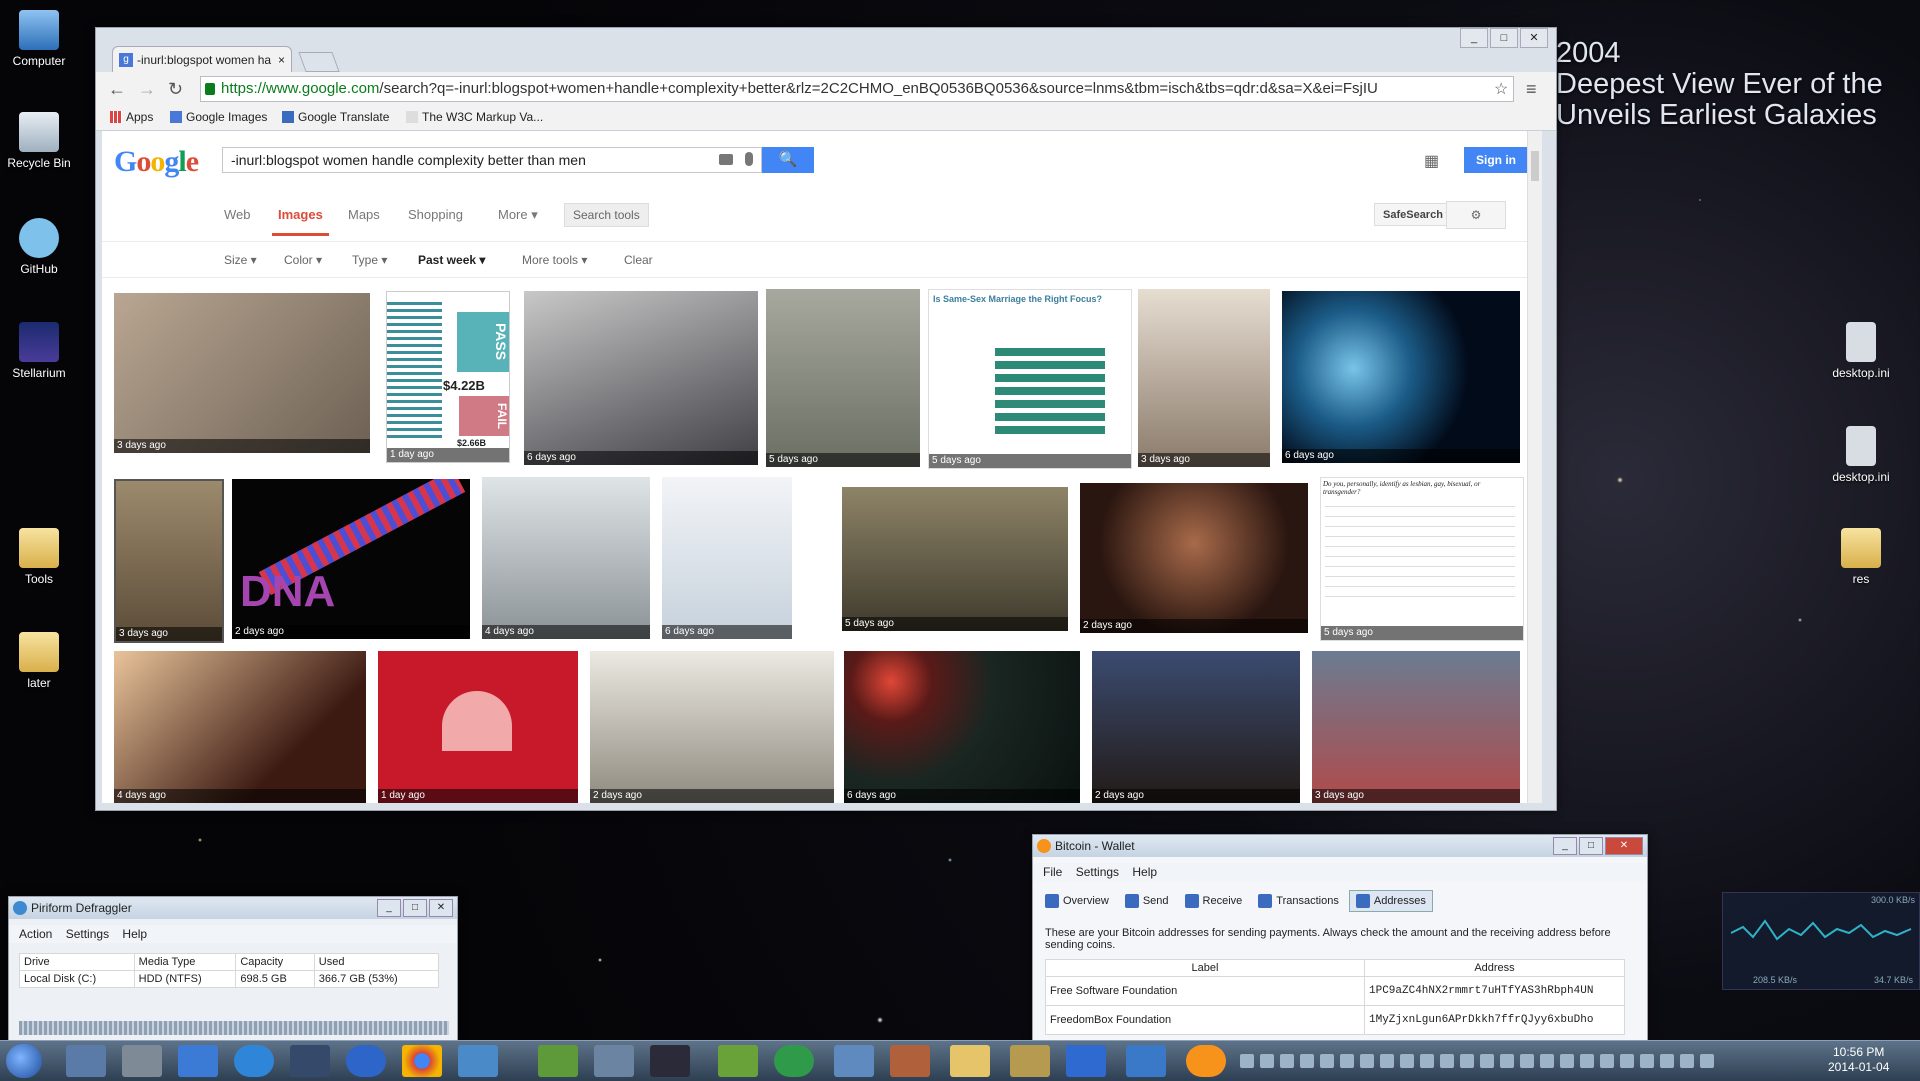 The width and height of the screenshot is (1920, 1081). What do you see at coordinates (351, 559) in the screenshot?
I see `image-result: DNA 2 days ago` at bounding box center [351, 559].